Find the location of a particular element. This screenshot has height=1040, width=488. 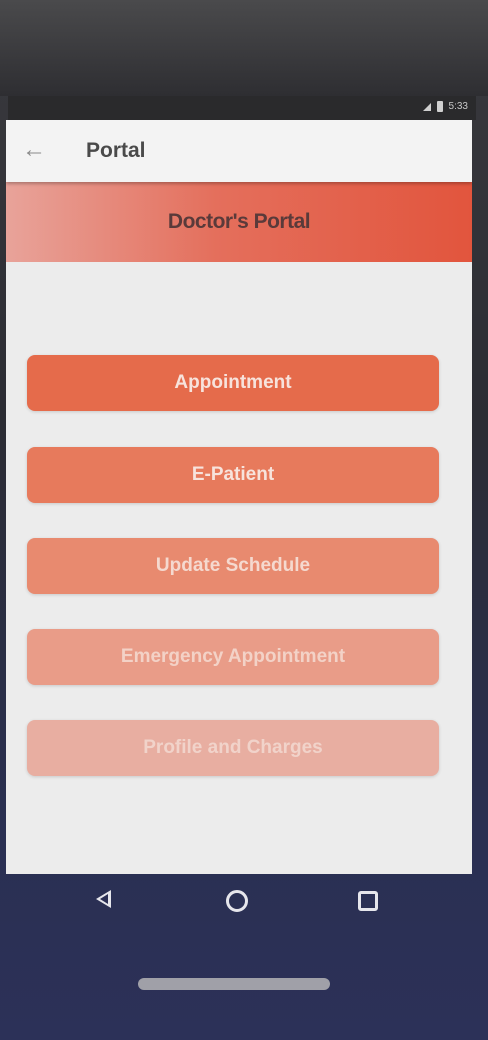

update-schedule-button: Update Schedule is located at coordinates (233, 566).